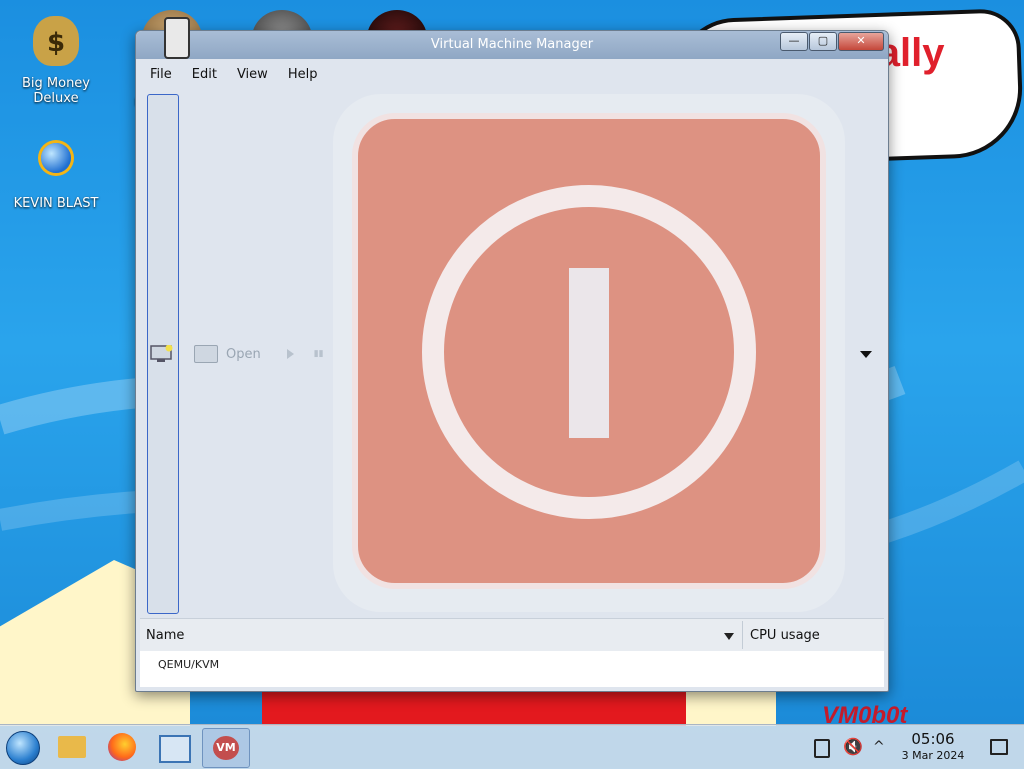 This screenshot has height=769, width=1024. What do you see at coordinates (861, 41) in the screenshot?
I see `close-button: ✕` at bounding box center [861, 41].